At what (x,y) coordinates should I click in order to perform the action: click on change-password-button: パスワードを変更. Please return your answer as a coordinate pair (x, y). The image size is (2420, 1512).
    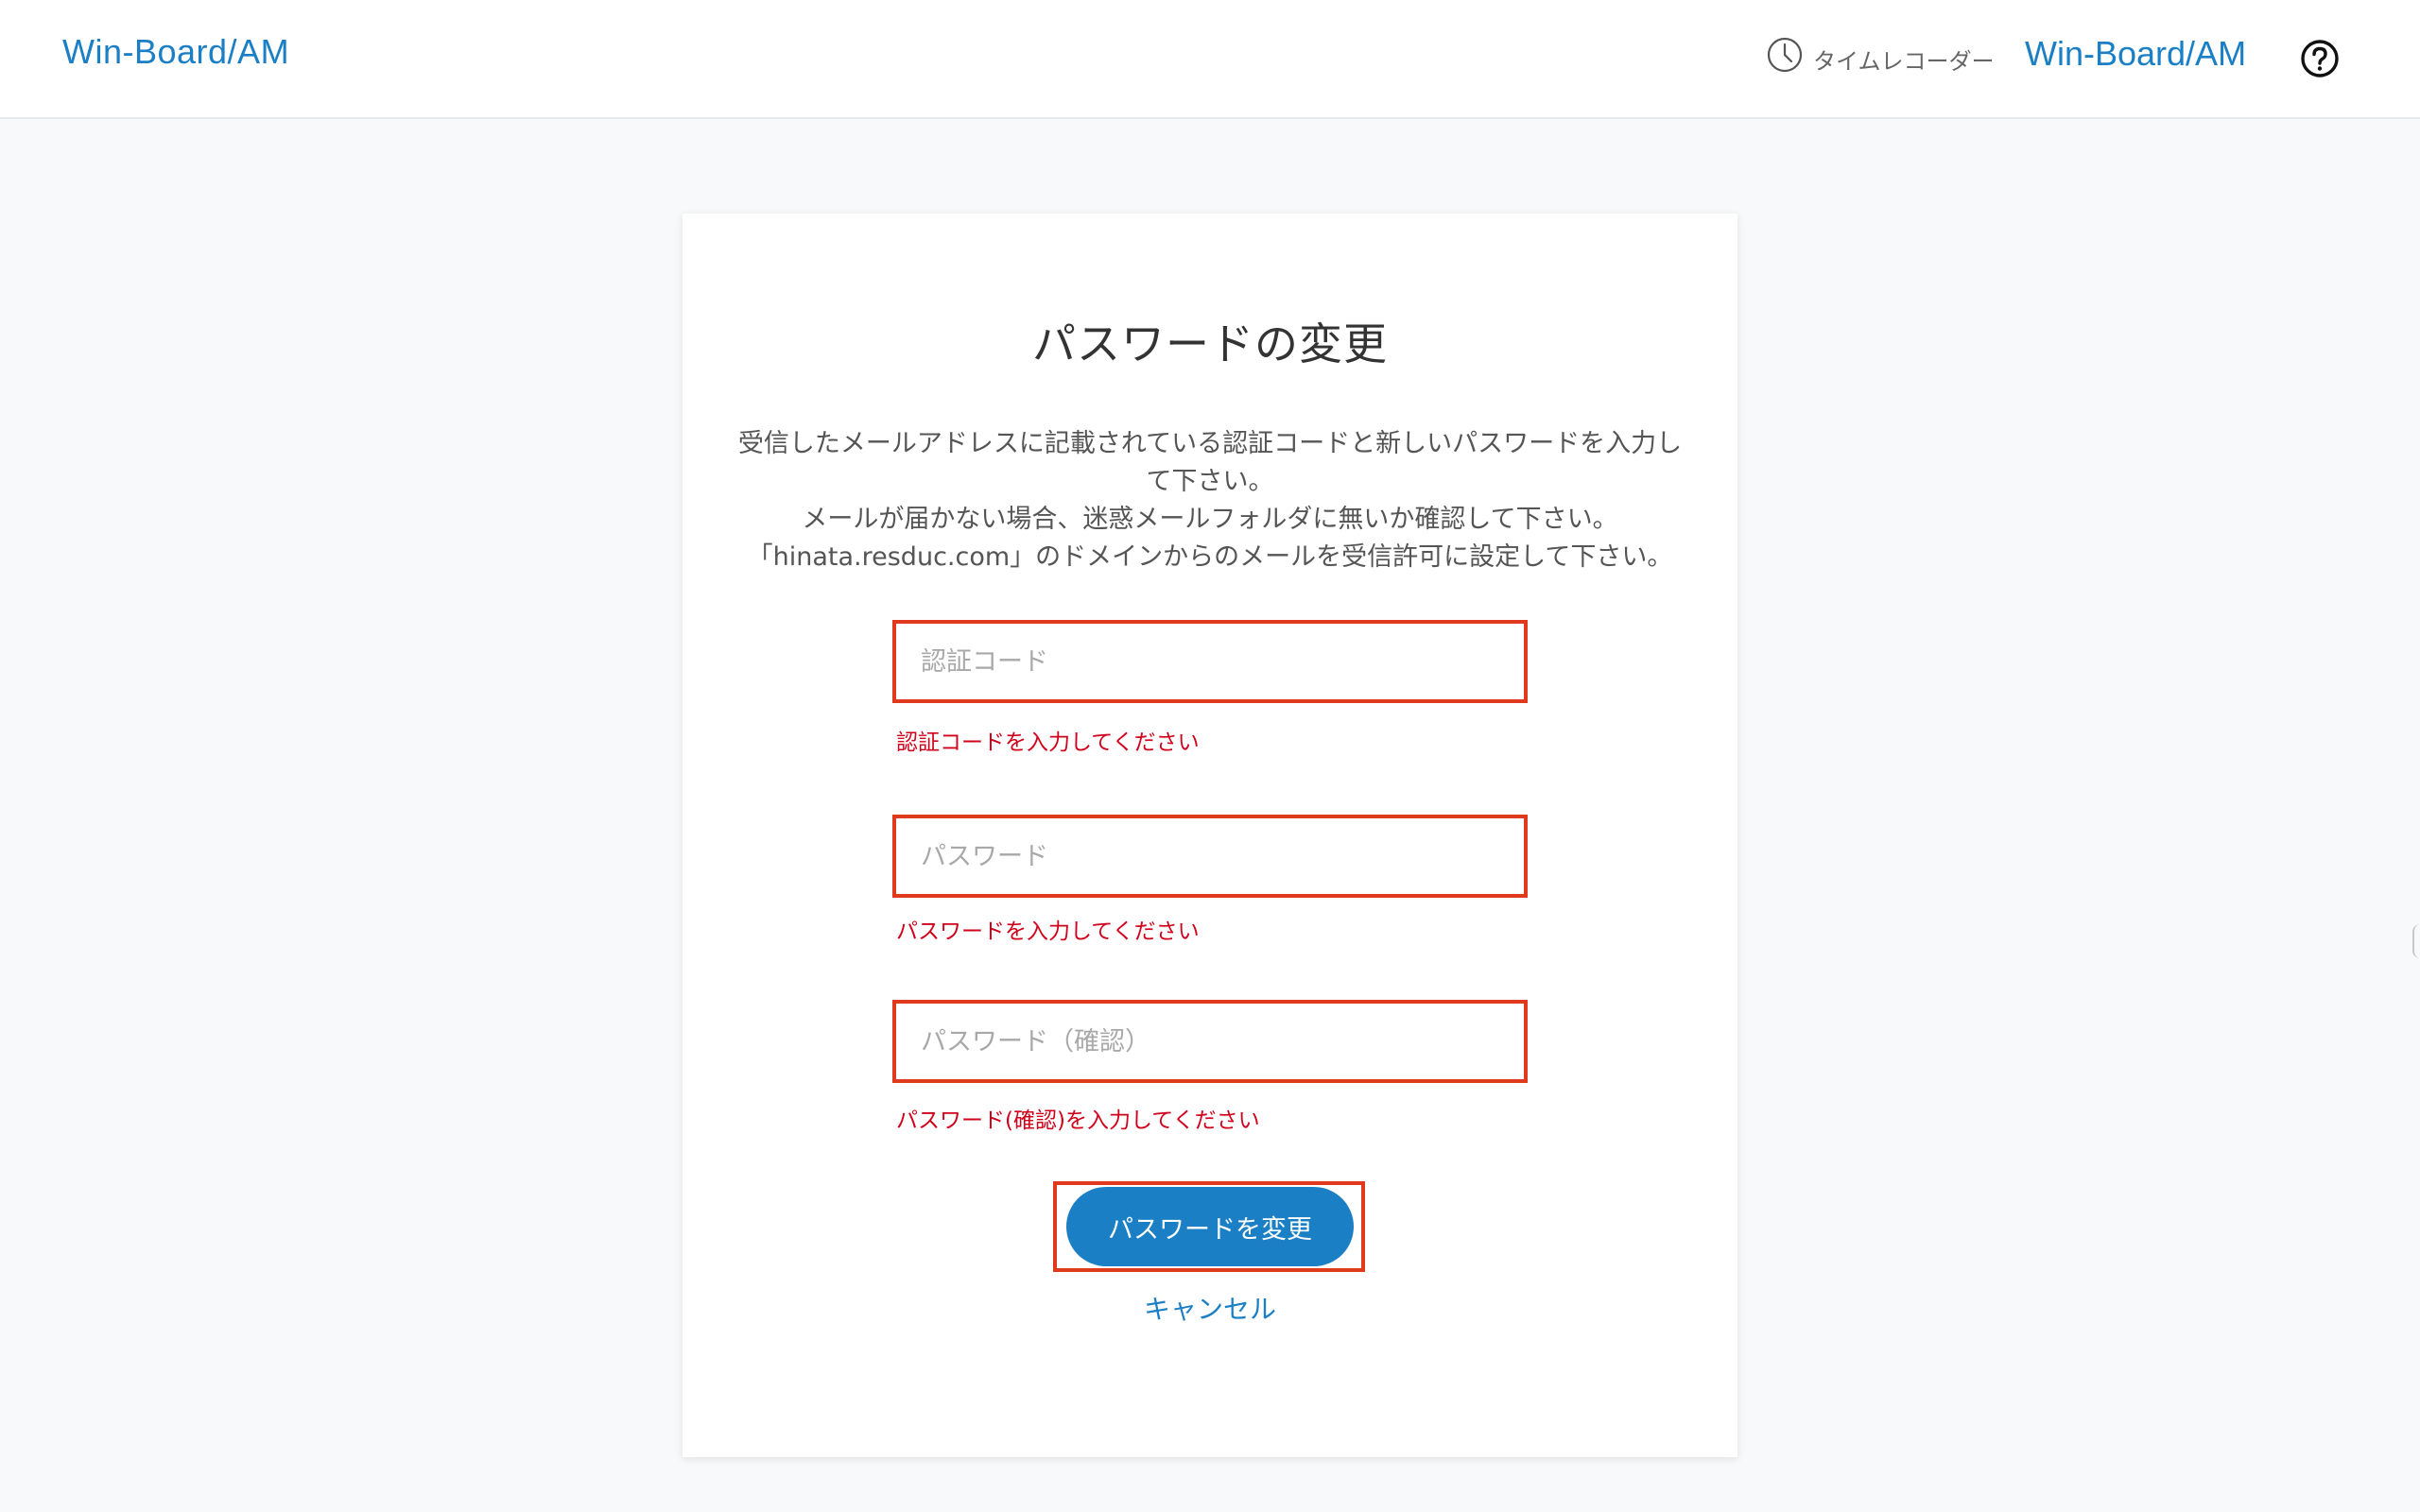
    Looking at the image, I should click on (1210, 1226).